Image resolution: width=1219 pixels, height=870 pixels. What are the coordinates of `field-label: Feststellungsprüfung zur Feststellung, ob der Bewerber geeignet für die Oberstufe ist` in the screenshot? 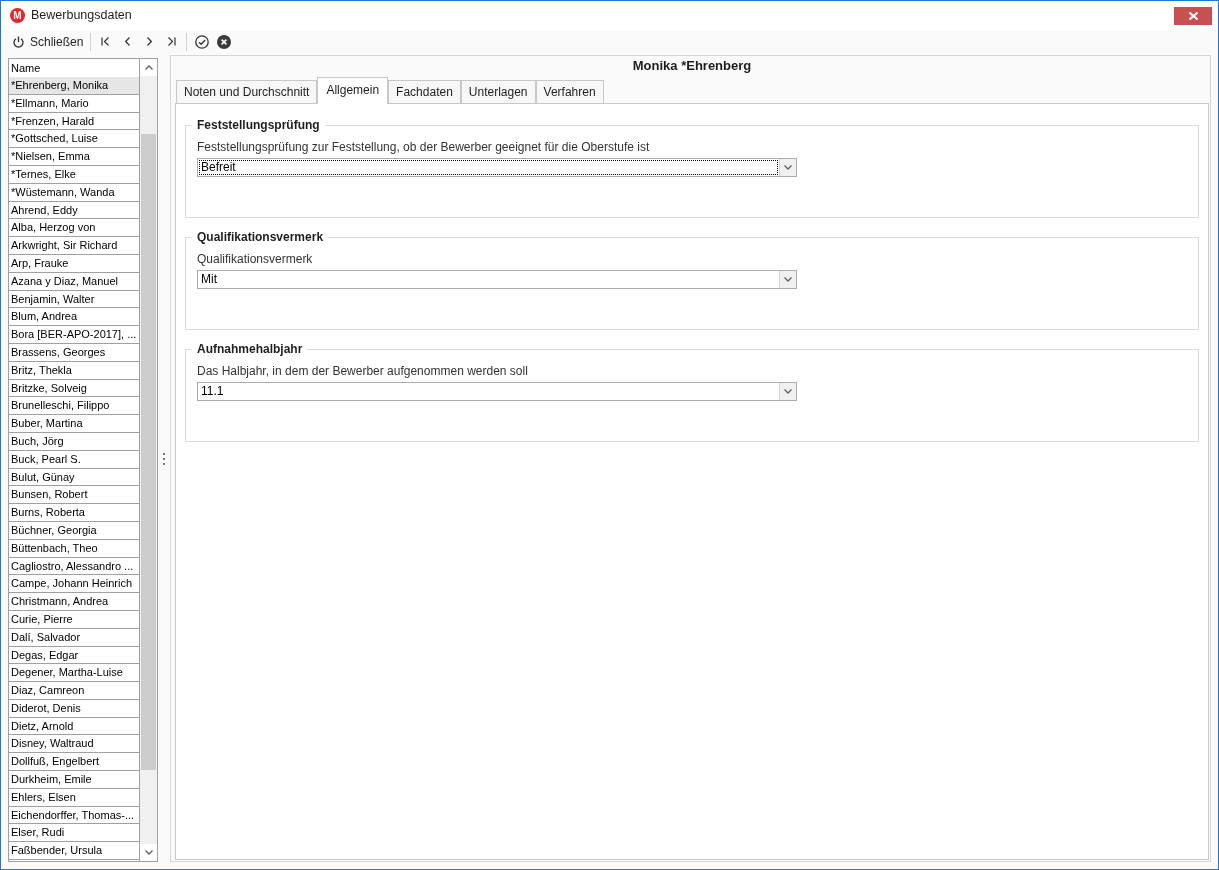 It's located at (424, 147).